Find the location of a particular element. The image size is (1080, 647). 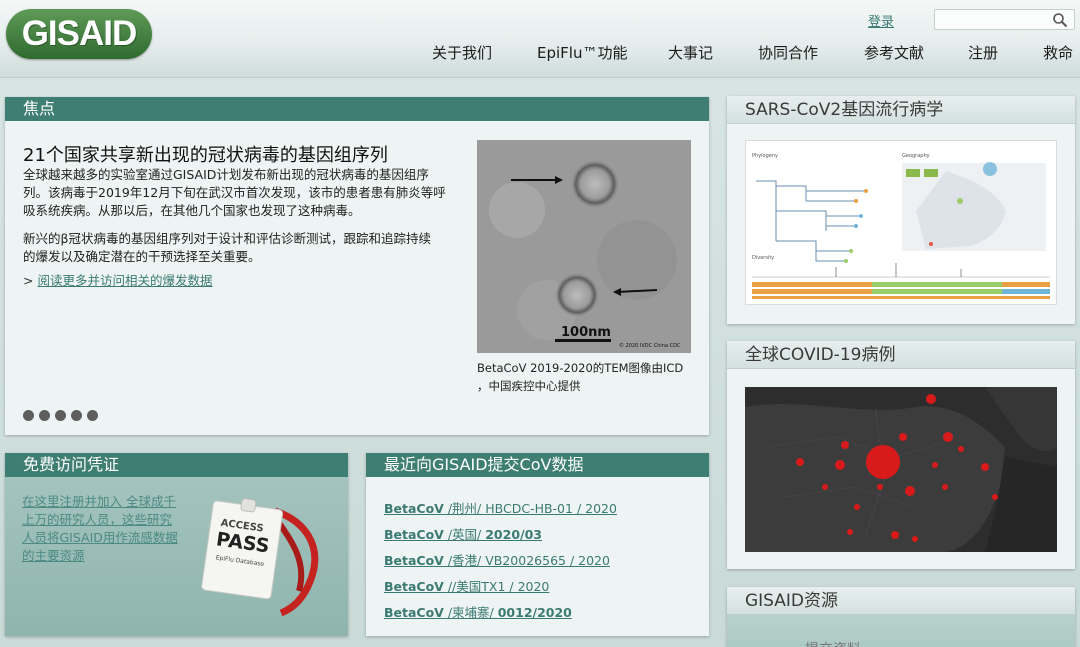

cases-map is located at coordinates (901, 469).